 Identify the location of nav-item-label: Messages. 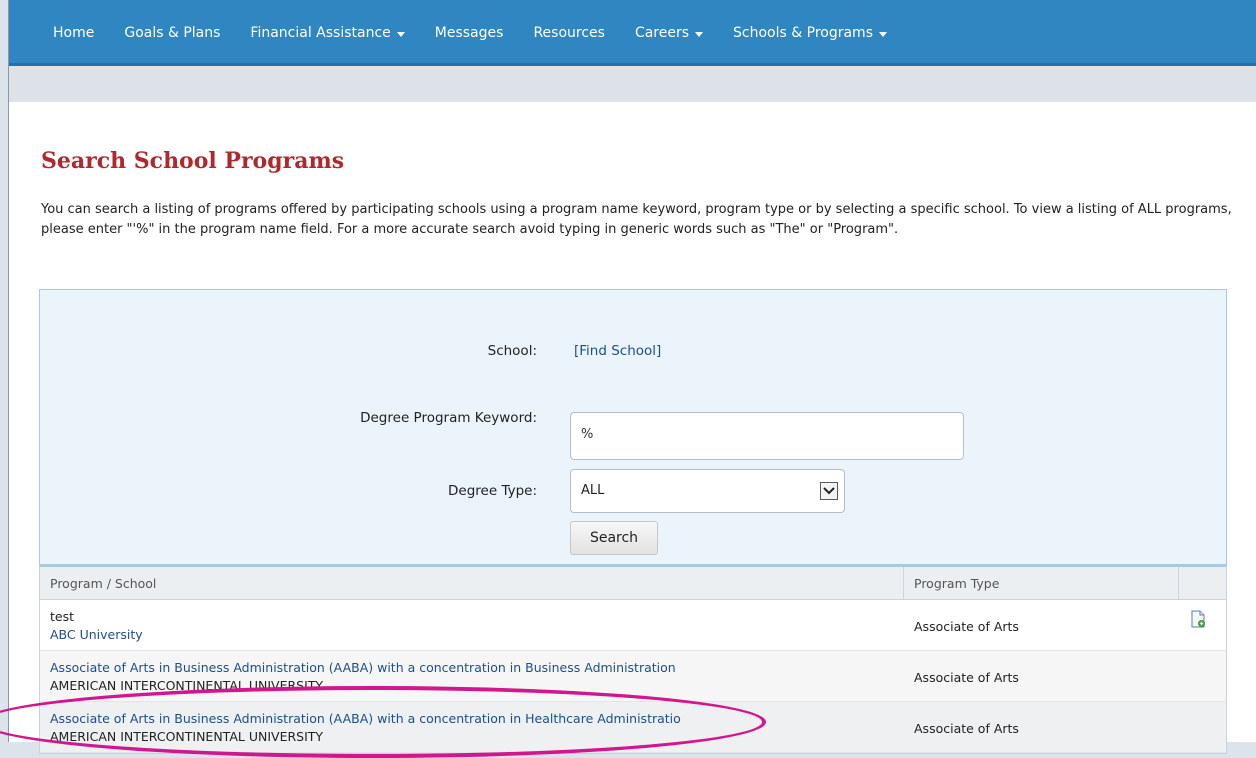
(469, 33).